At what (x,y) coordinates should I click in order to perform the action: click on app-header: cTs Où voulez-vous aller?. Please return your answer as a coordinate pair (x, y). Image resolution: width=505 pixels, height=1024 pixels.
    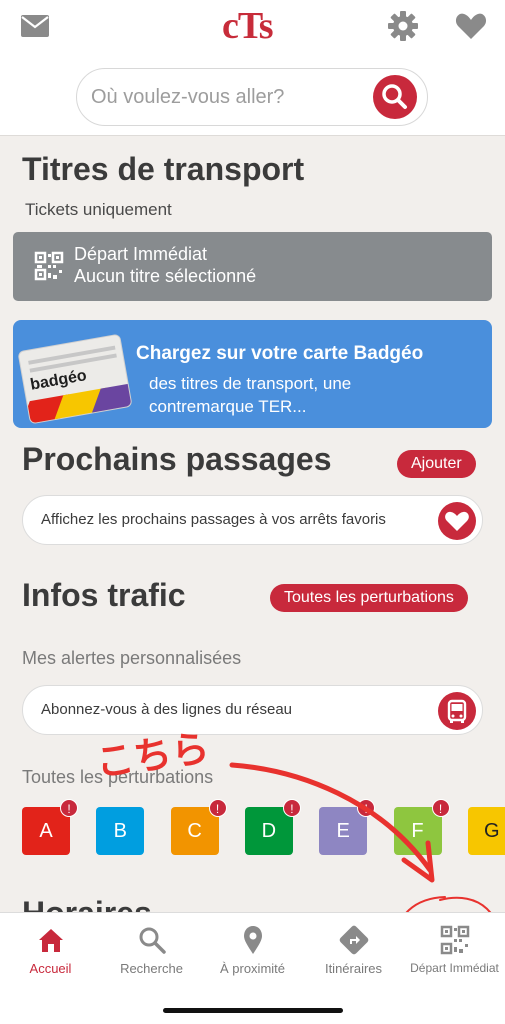
    Looking at the image, I should click on (252, 68).